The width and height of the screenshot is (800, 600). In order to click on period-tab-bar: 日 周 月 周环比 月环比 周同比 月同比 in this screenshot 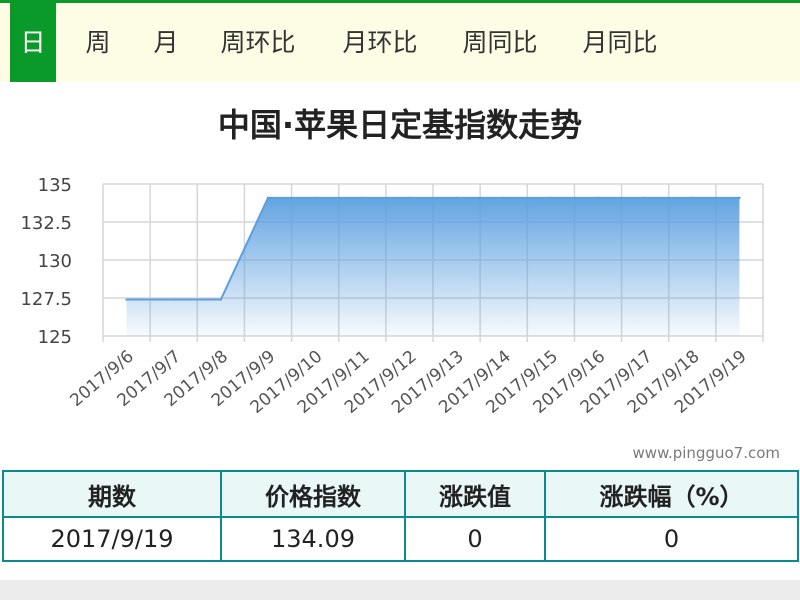, I will do `click(400, 41)`.